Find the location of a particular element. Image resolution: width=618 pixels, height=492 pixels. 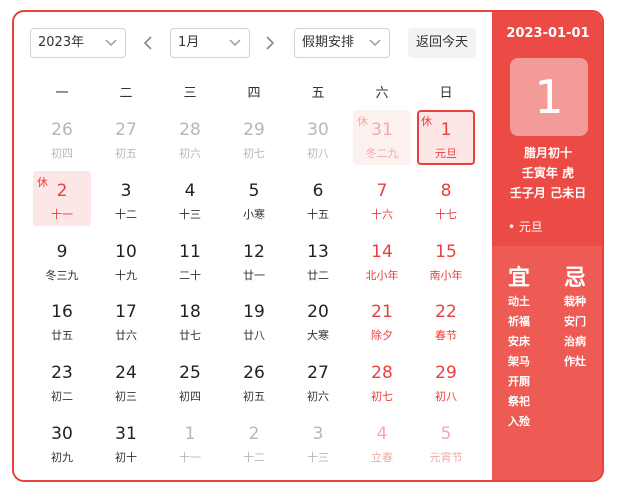

day-number: 15 is located at coordinates (446, 251).